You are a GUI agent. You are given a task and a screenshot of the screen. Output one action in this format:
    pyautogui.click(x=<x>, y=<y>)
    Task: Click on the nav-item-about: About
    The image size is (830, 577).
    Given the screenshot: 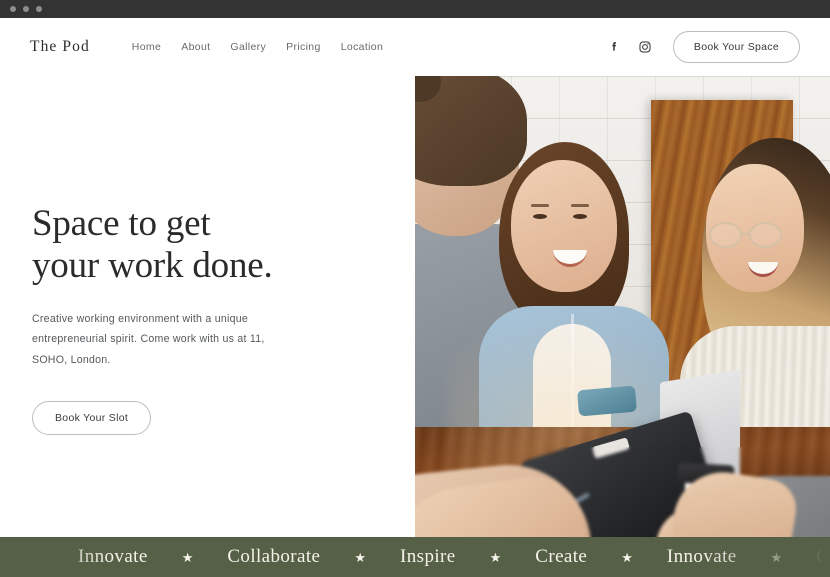 What is the action you would take?
    pyautogui.click(x=195, y=47)
    